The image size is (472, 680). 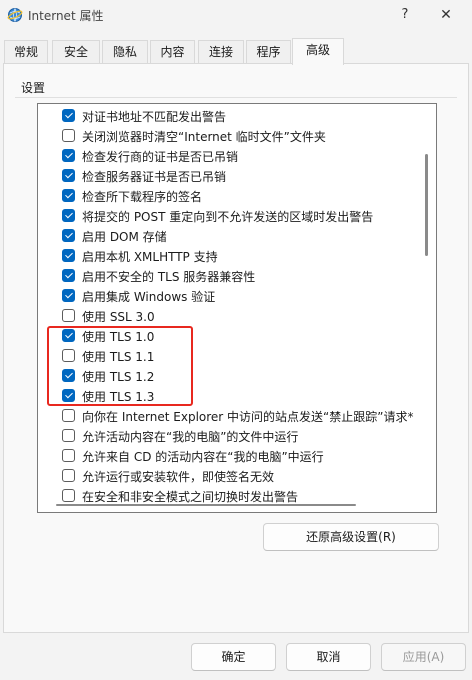 I want to click on restore-advanced-settings-button: 还原高级设置(R), so click(x=351, y=537).